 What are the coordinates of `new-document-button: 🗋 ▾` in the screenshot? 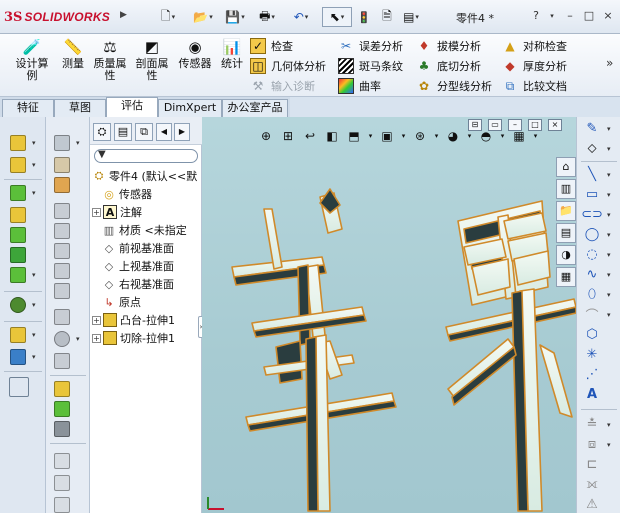 It's located at (168, 17).